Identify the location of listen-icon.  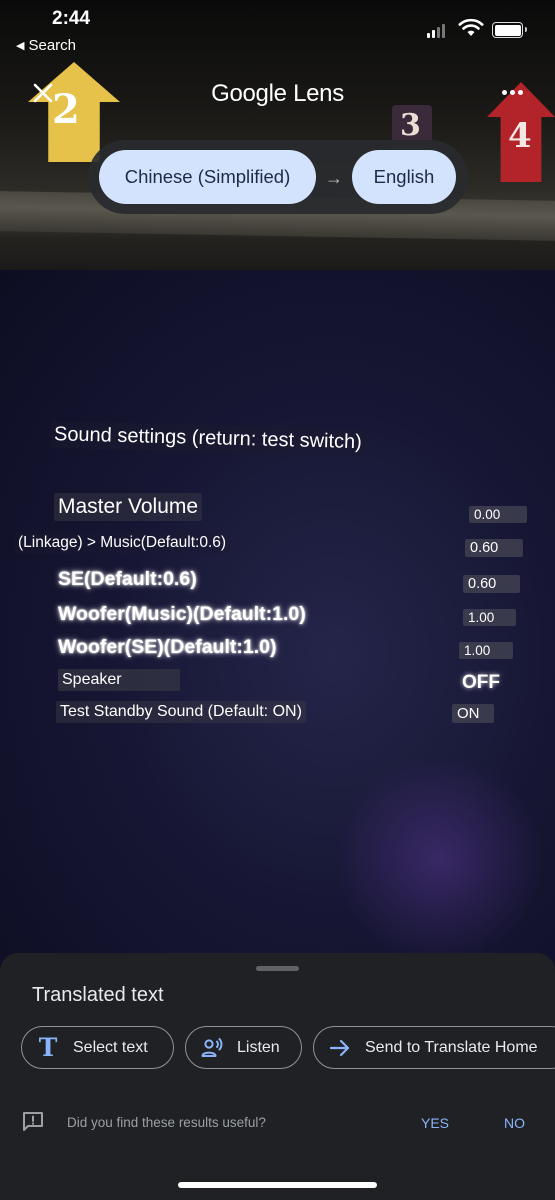
(212, 1047).